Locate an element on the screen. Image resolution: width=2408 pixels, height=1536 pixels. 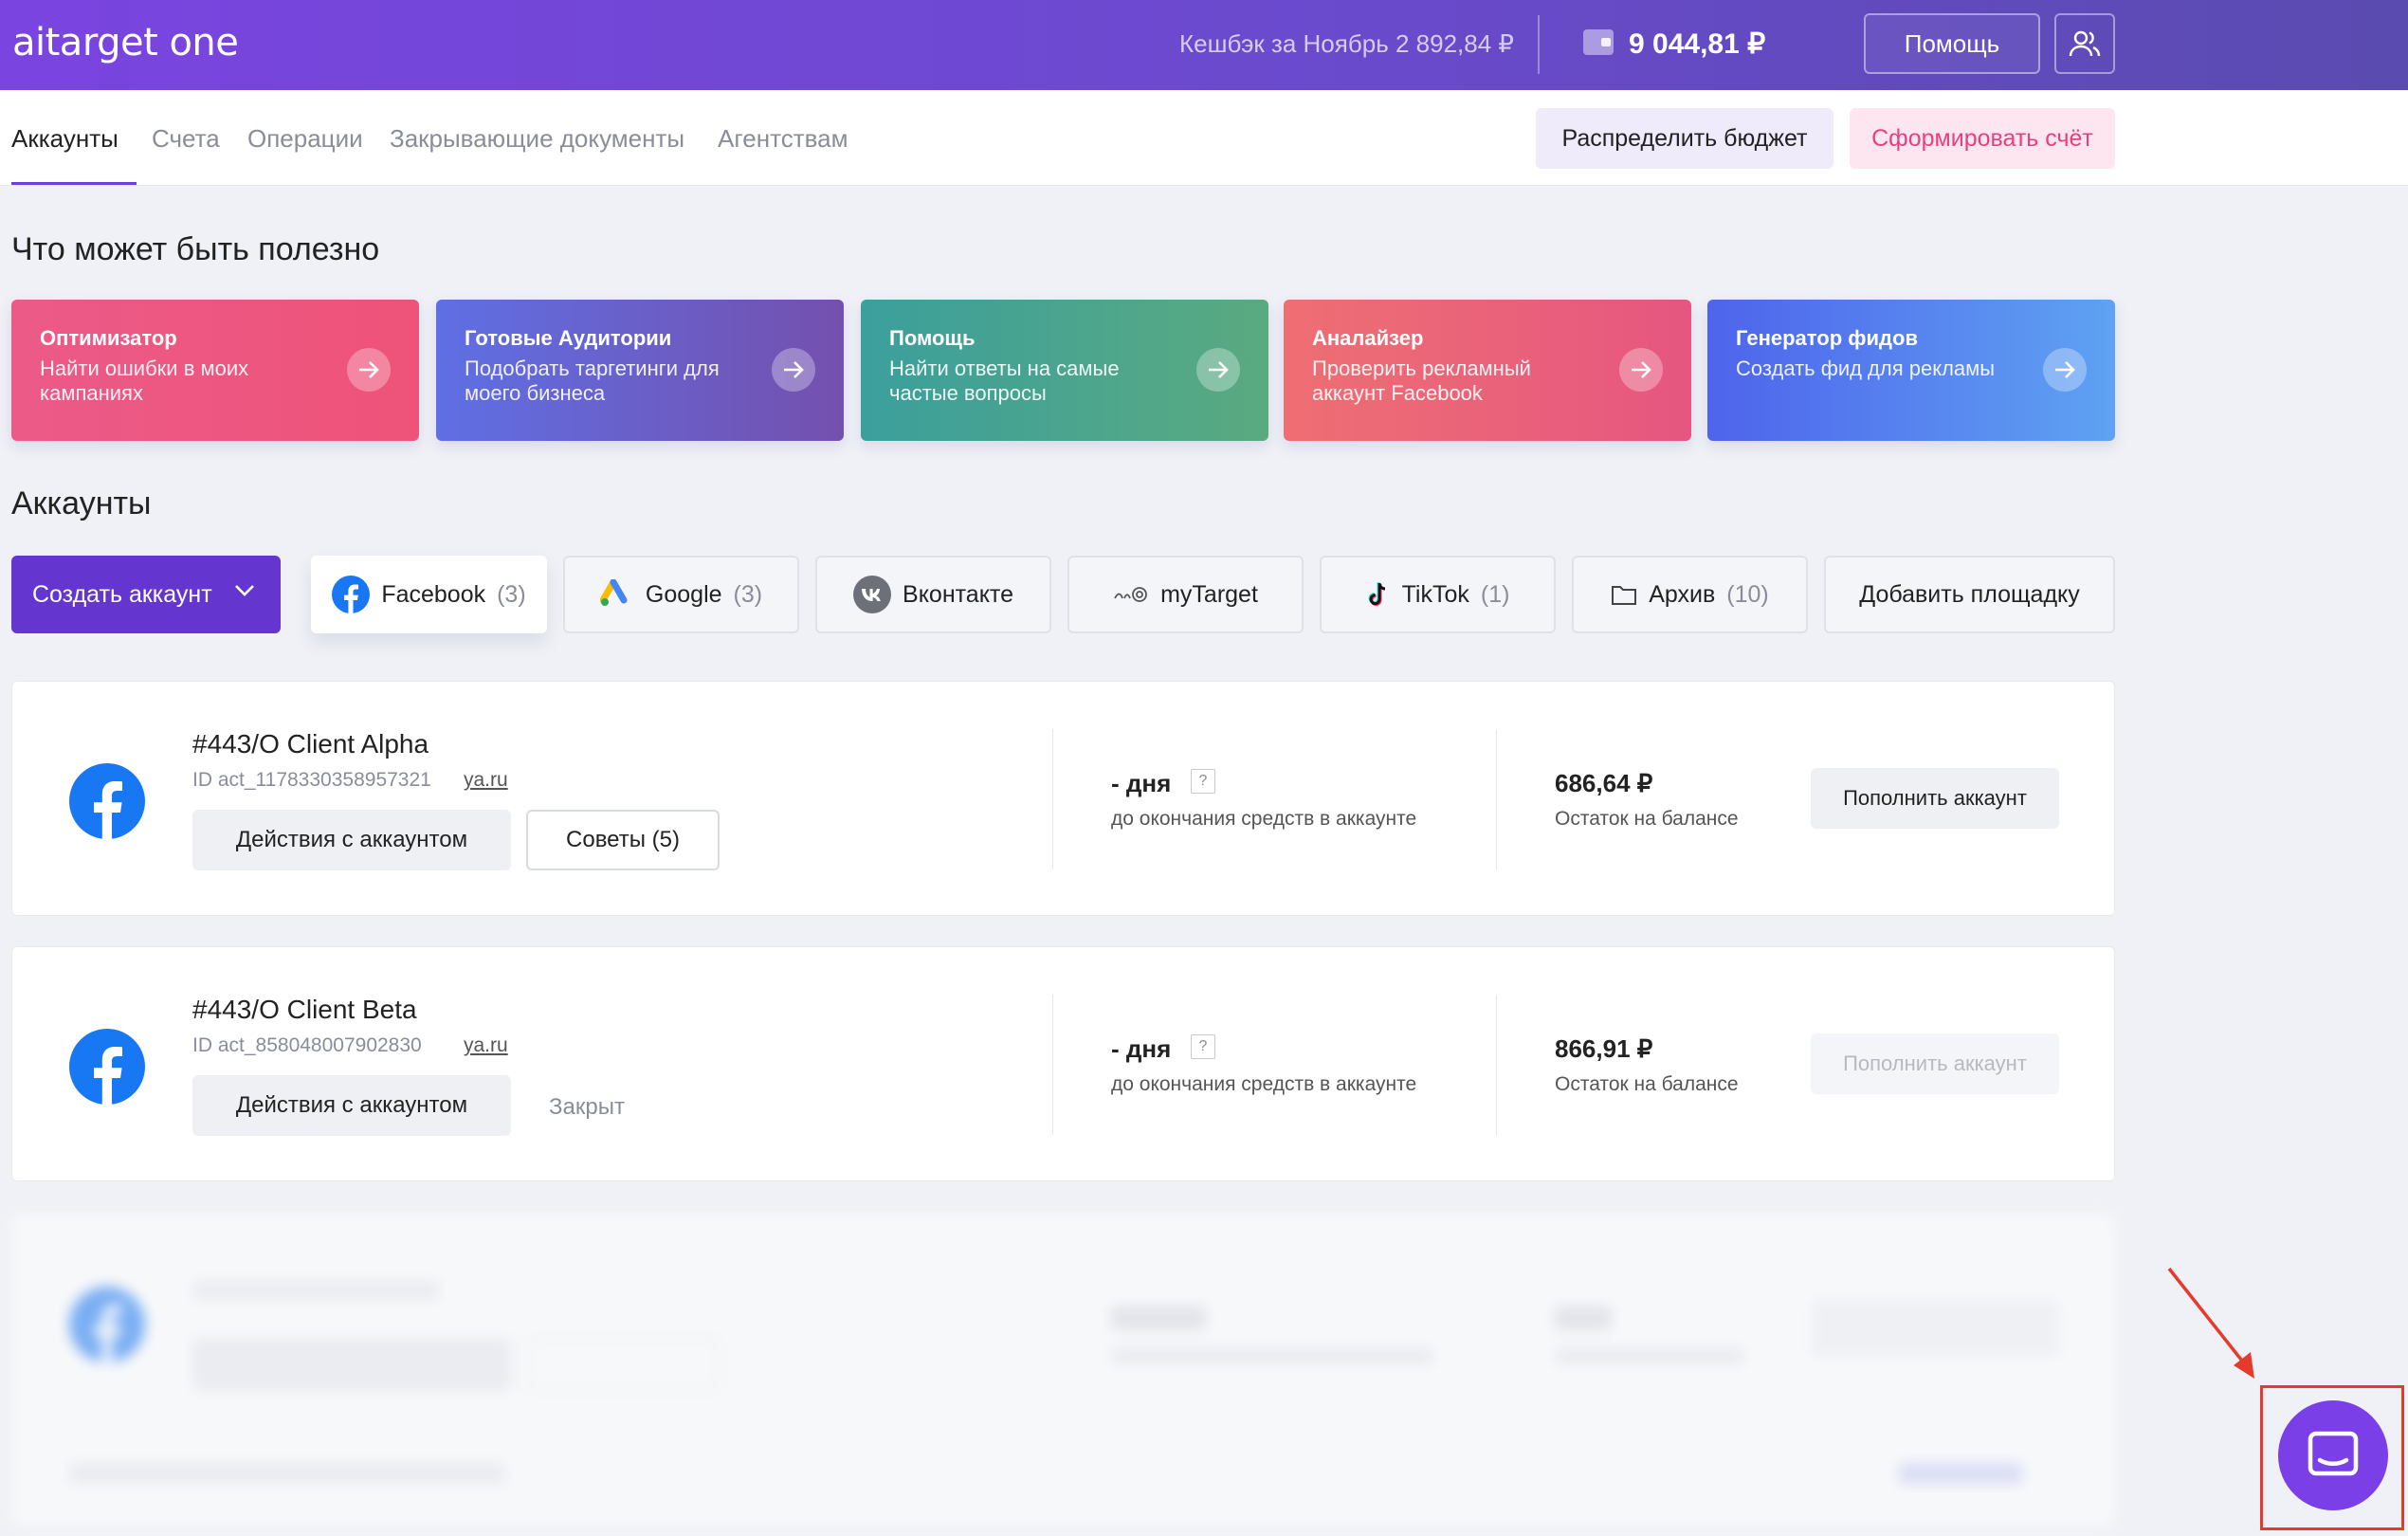
vk-icon is located at coordinates (872, 594).